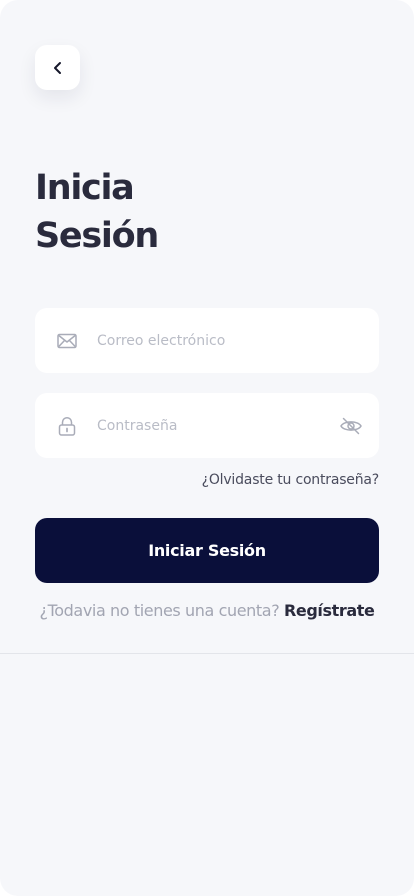  Describe the element at coordinates (227, 340) in the screenshot. I see `email-input` at that location.